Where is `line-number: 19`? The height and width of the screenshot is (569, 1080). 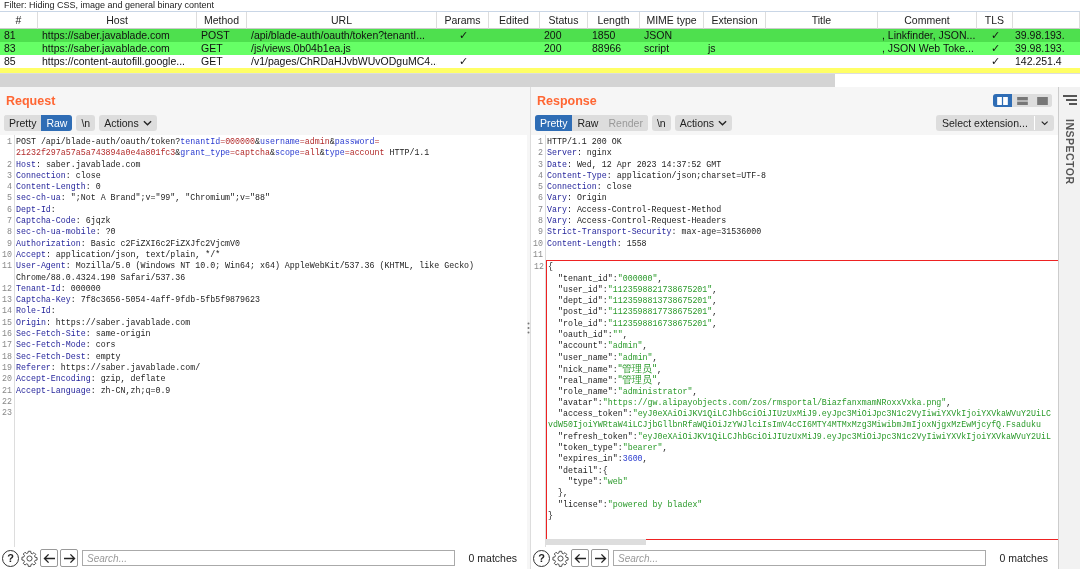 line-number: 19 is located at coordinates (7, 367).